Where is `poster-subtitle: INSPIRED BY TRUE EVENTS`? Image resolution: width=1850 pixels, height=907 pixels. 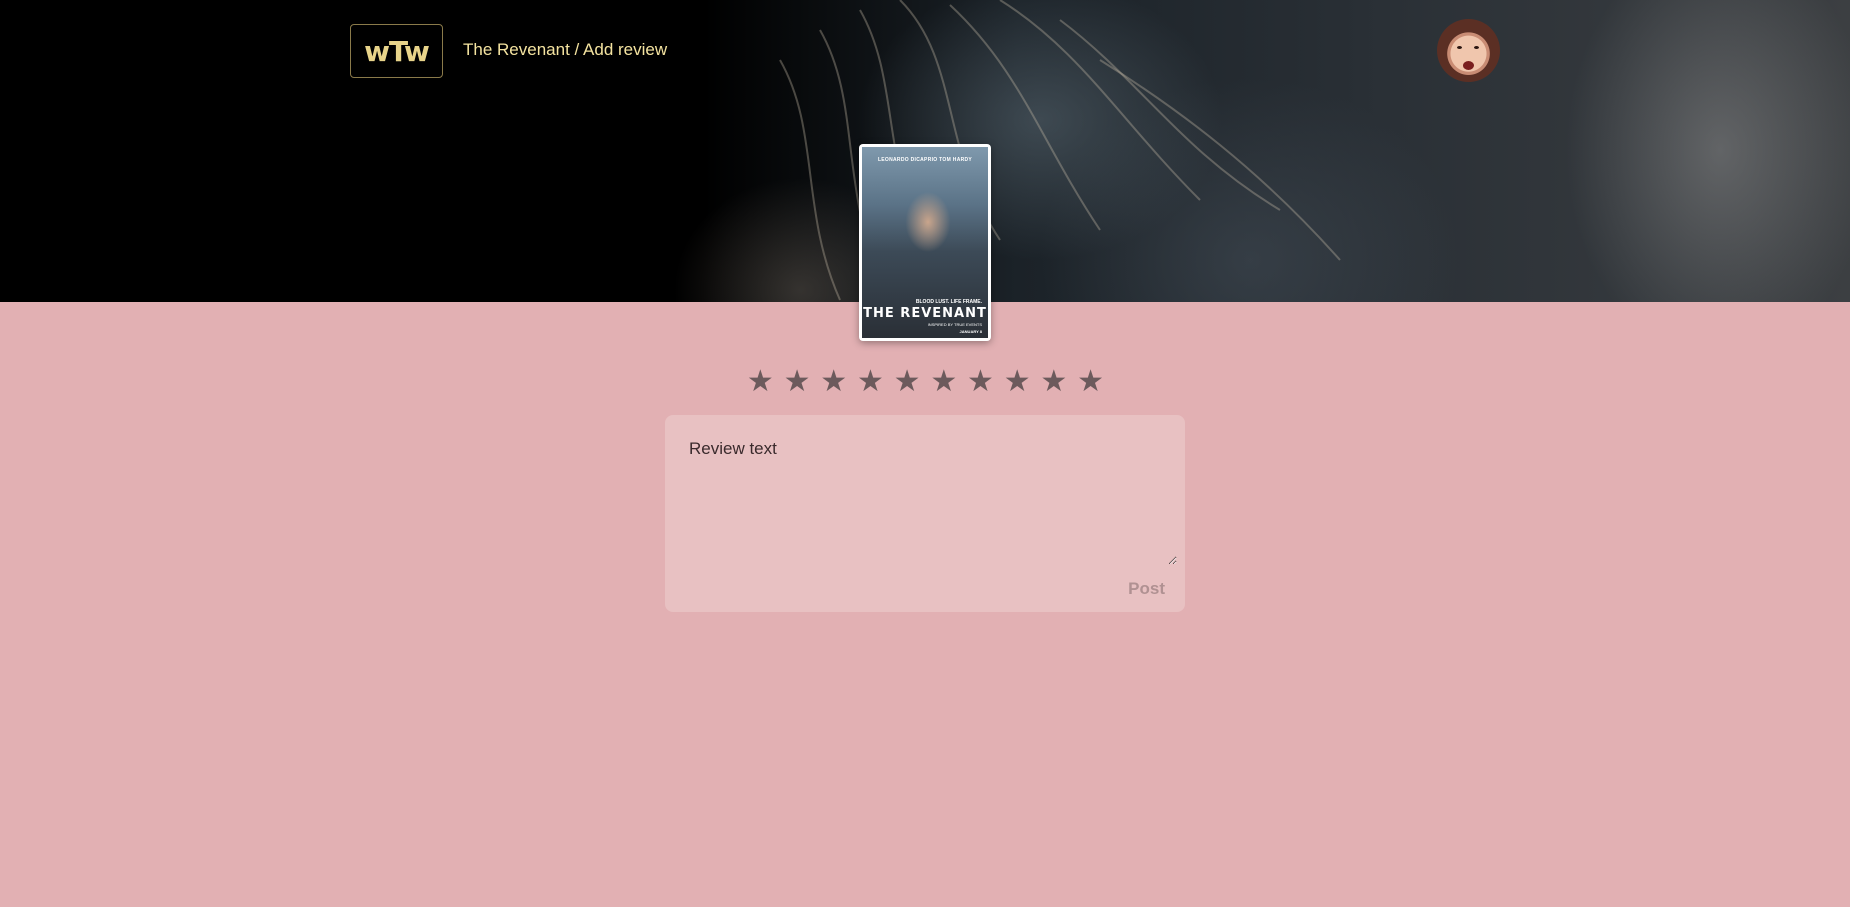
poster-subtitle: INSPIRED BY TRUE EVENTS is located at coordinates (954, 324).